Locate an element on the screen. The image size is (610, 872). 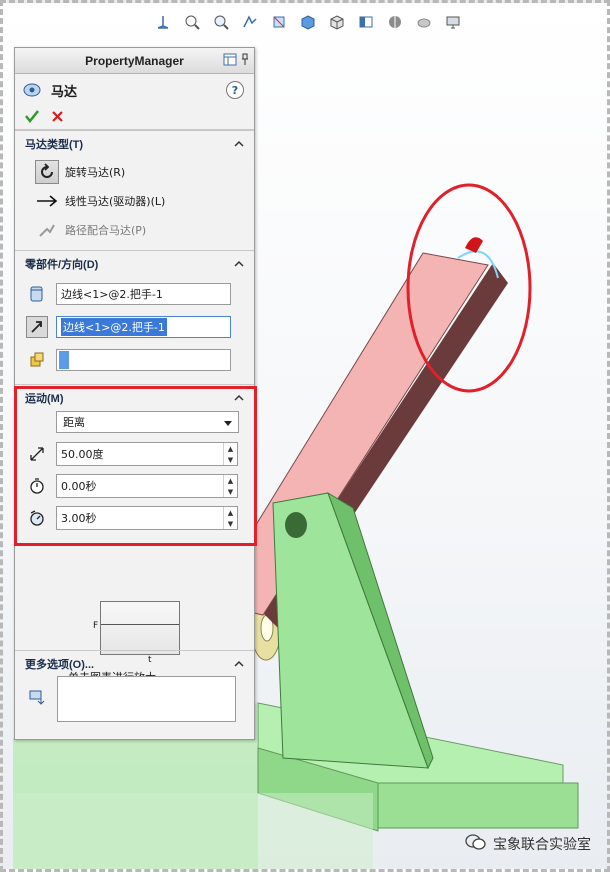
component-to-move-field is located at coordinates (143, 359).